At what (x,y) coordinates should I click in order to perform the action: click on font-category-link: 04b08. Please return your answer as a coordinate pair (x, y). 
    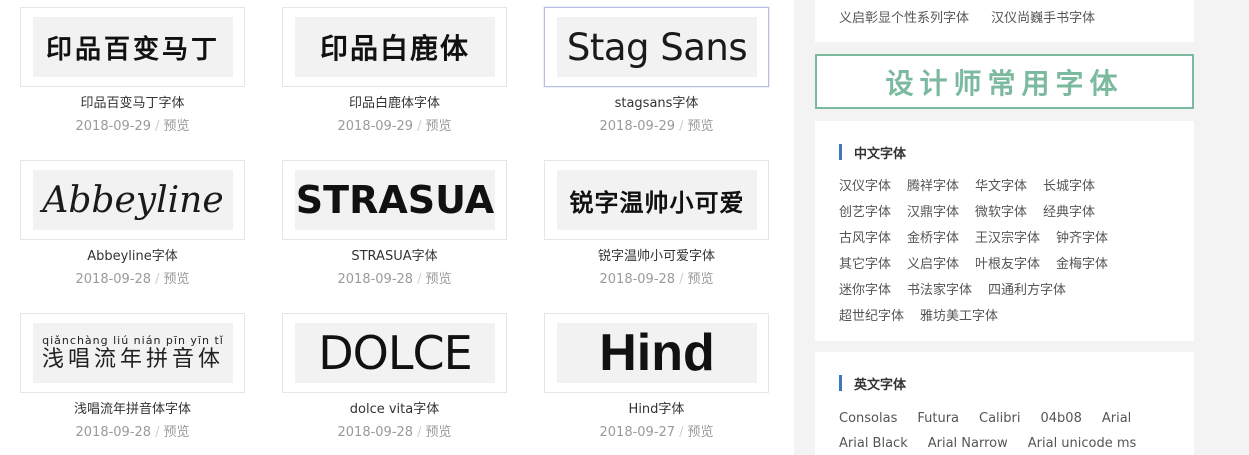
    Looking at the image, I should click on (1061, 418).